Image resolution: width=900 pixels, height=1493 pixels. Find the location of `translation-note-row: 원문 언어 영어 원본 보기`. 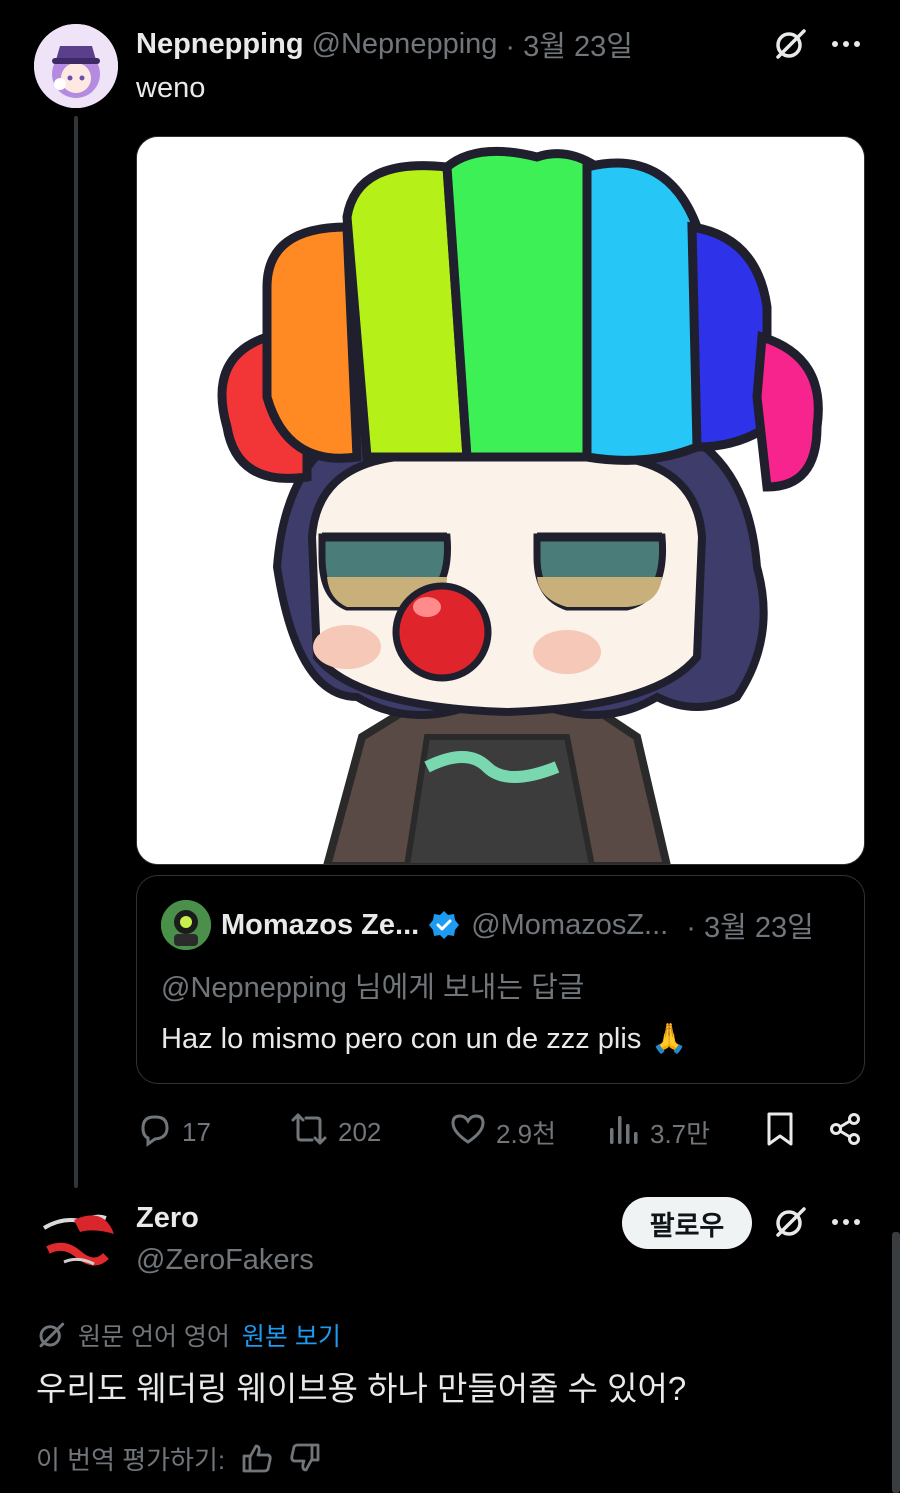

translation-note-row: 원문 언어 영어 원본 보기 is located at coordinates (188, 1335).